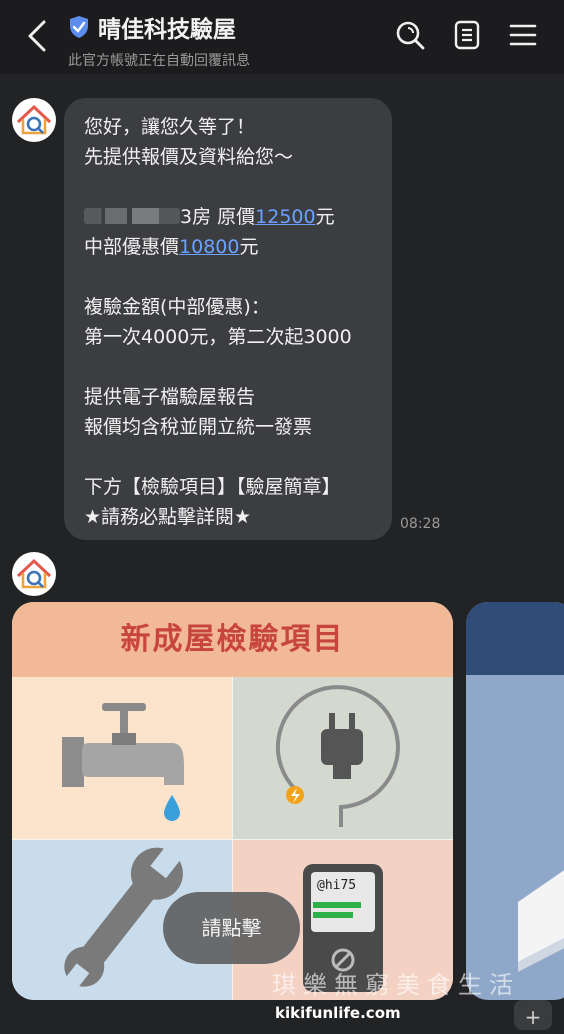 Image resolution: width=564 pixels, height=1034 pixels. I want to click on redacted-text, so click(132, 216).